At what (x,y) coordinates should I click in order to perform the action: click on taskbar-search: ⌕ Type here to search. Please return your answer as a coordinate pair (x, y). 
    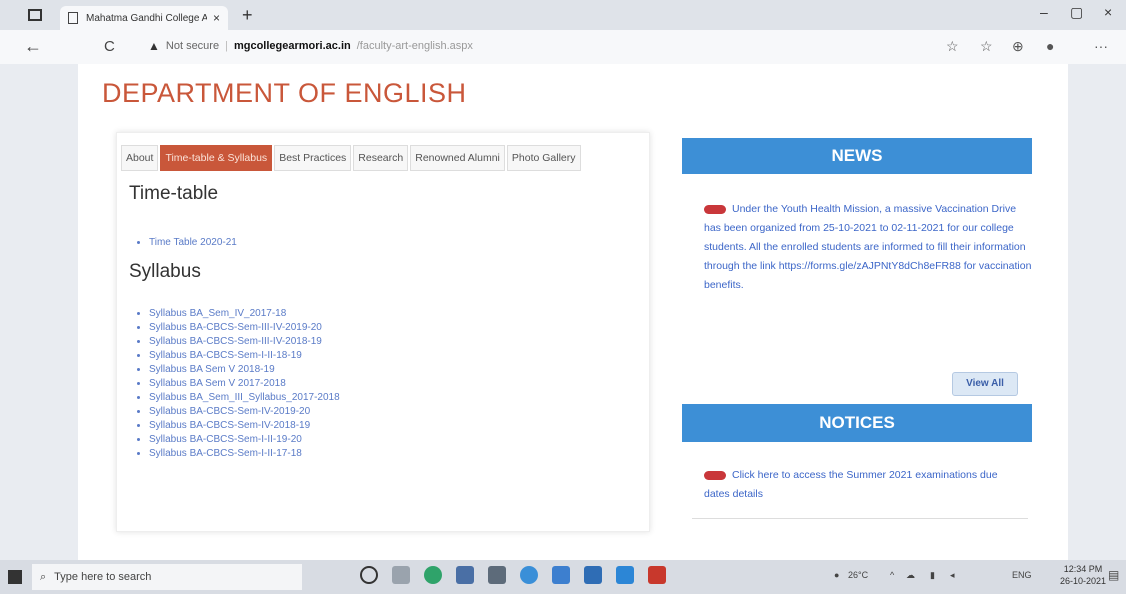
    Looking at the image, I should click on (167, 577).